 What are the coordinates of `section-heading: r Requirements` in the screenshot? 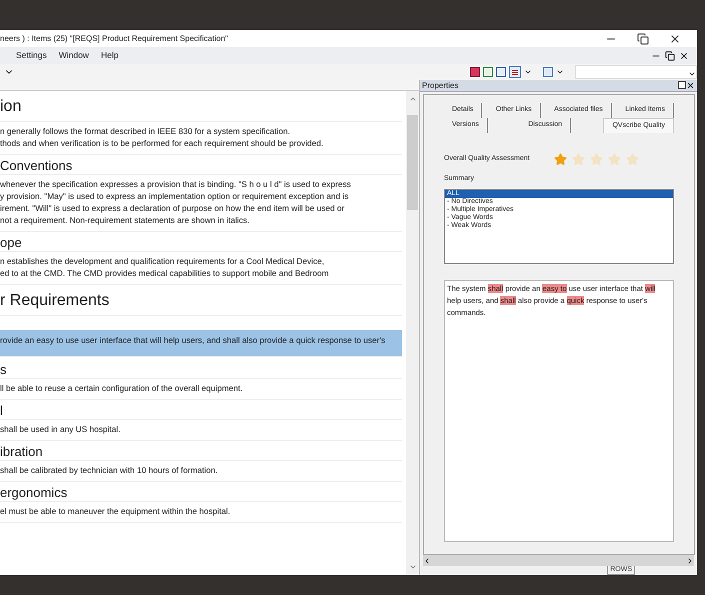 It's located at (55, 301).